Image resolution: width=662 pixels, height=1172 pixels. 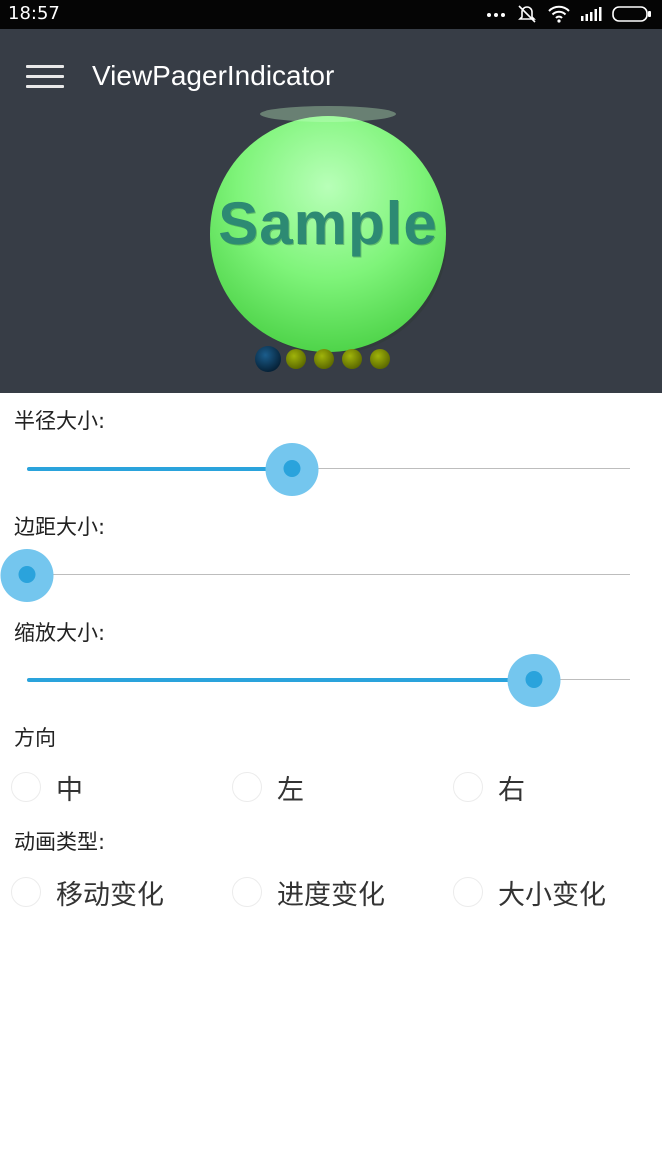 I want to click on animation-type-label: 动画类型:, so click(x=60, y=842).